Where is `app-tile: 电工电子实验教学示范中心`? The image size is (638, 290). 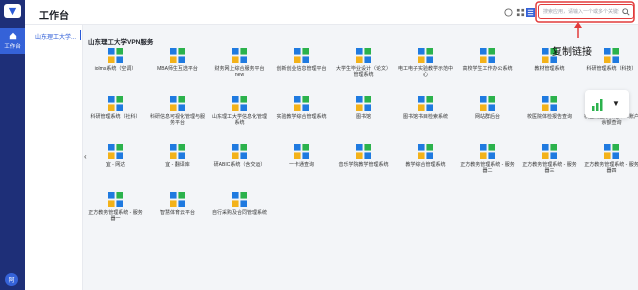
app-tile: 电工电子实验教学示范中心 is located at coordinates (425, 71).